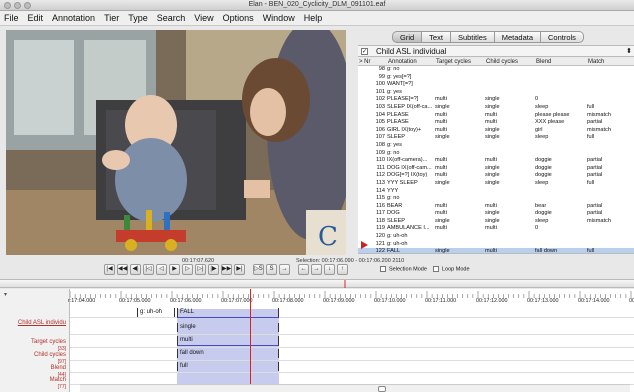 The image size is (634, 392). I want to click on table-row: 119 AMBULANCE I... multi multi 0, so click(496, 229).